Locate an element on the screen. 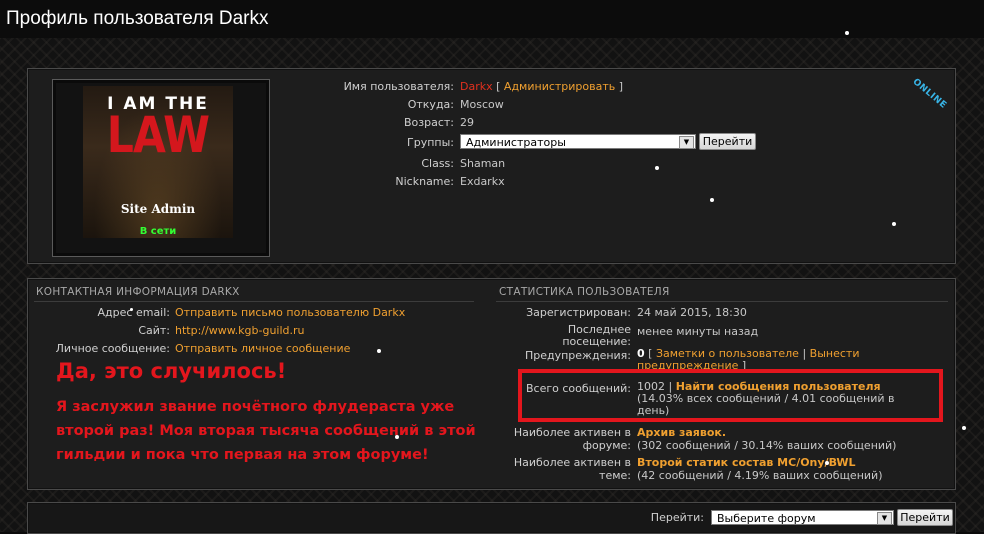 The width and height of the screenshot is (984, 534). email-label: Адрес email: is located at coordinates (133, 312).